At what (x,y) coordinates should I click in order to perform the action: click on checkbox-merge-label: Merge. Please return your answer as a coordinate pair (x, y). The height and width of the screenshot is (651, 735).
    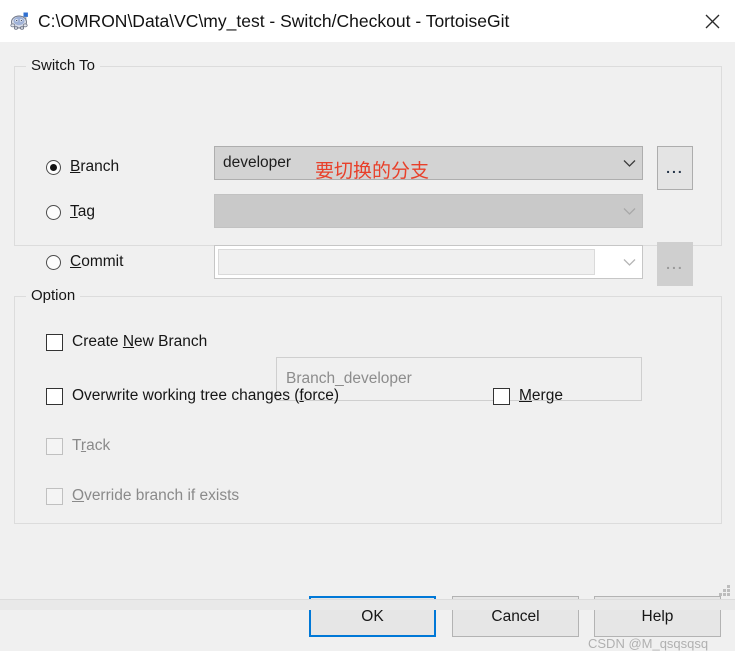
    Looking at the image, I should click on (541, 396).